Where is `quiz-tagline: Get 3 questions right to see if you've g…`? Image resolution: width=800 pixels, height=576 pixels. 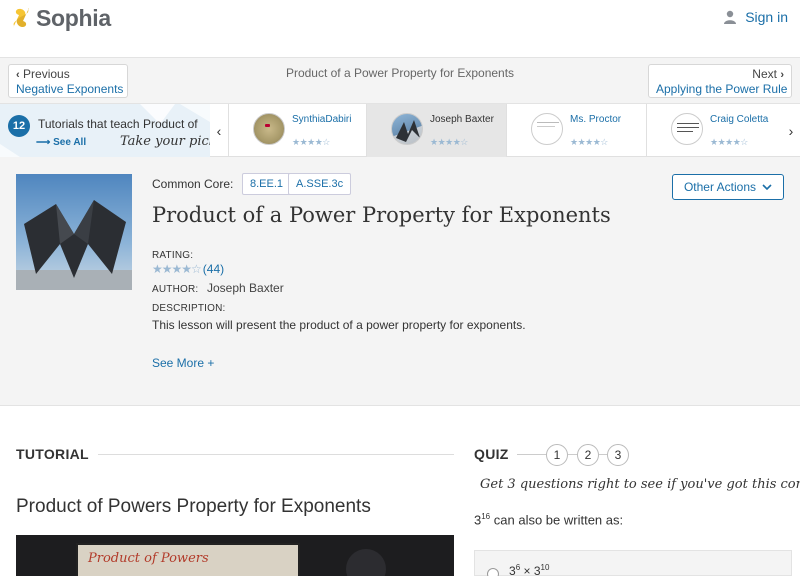
quiz-tagline: Get 3 questions right to see if you've g… is located at coordinates (640, 484).